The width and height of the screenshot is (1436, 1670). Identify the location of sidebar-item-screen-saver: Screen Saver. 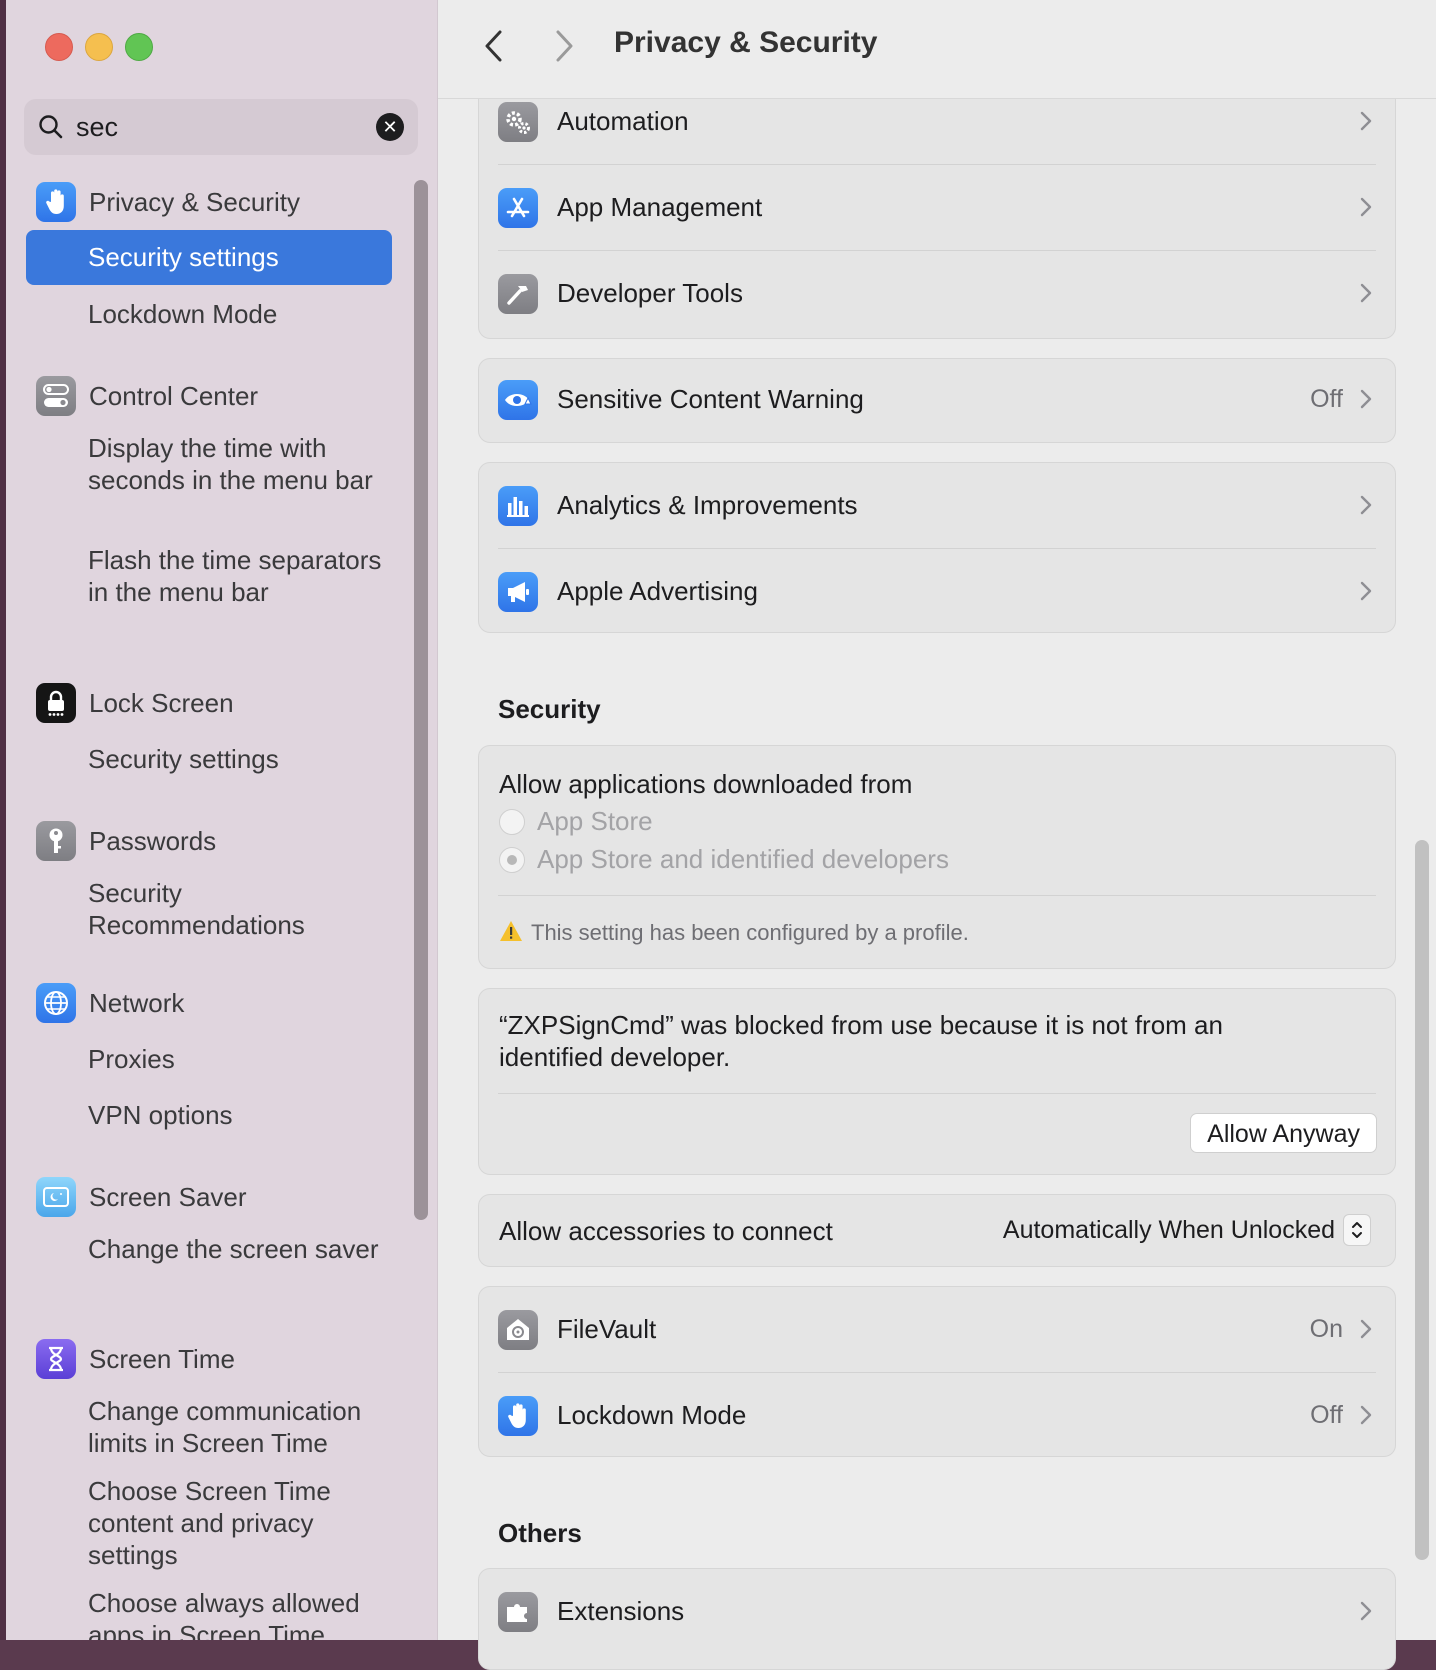
(141, 1197).